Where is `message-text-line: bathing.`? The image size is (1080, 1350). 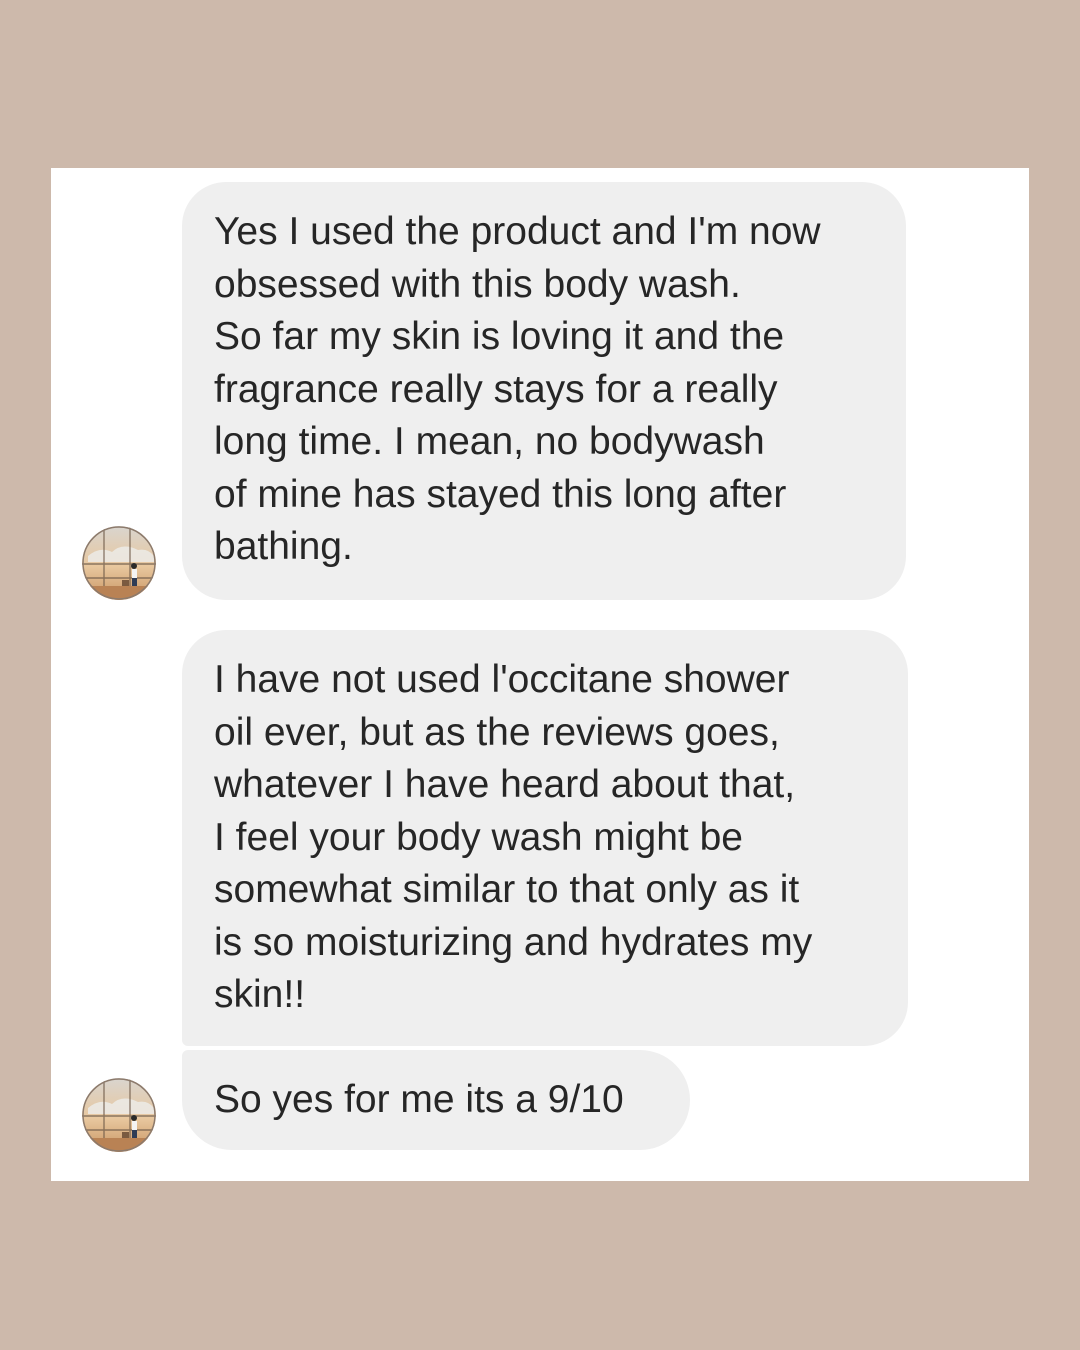
message-text-line: bathing. is located at coordinates (283, 546).